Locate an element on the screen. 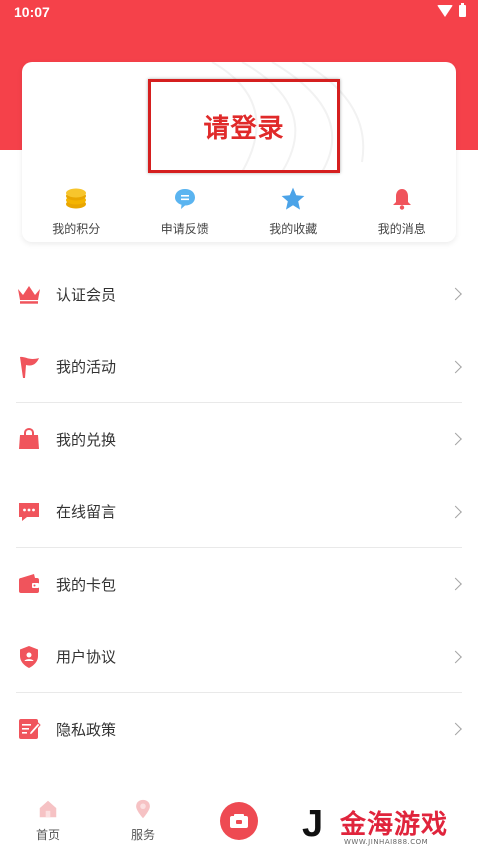  menu-item-label: 隐私政策 is located at coordinates (86, 729).